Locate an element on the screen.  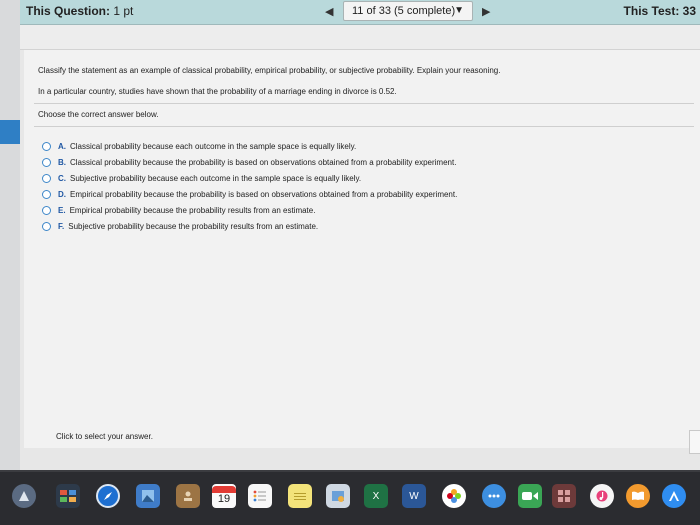
reminders-icon is located at coordinates (260, 496).